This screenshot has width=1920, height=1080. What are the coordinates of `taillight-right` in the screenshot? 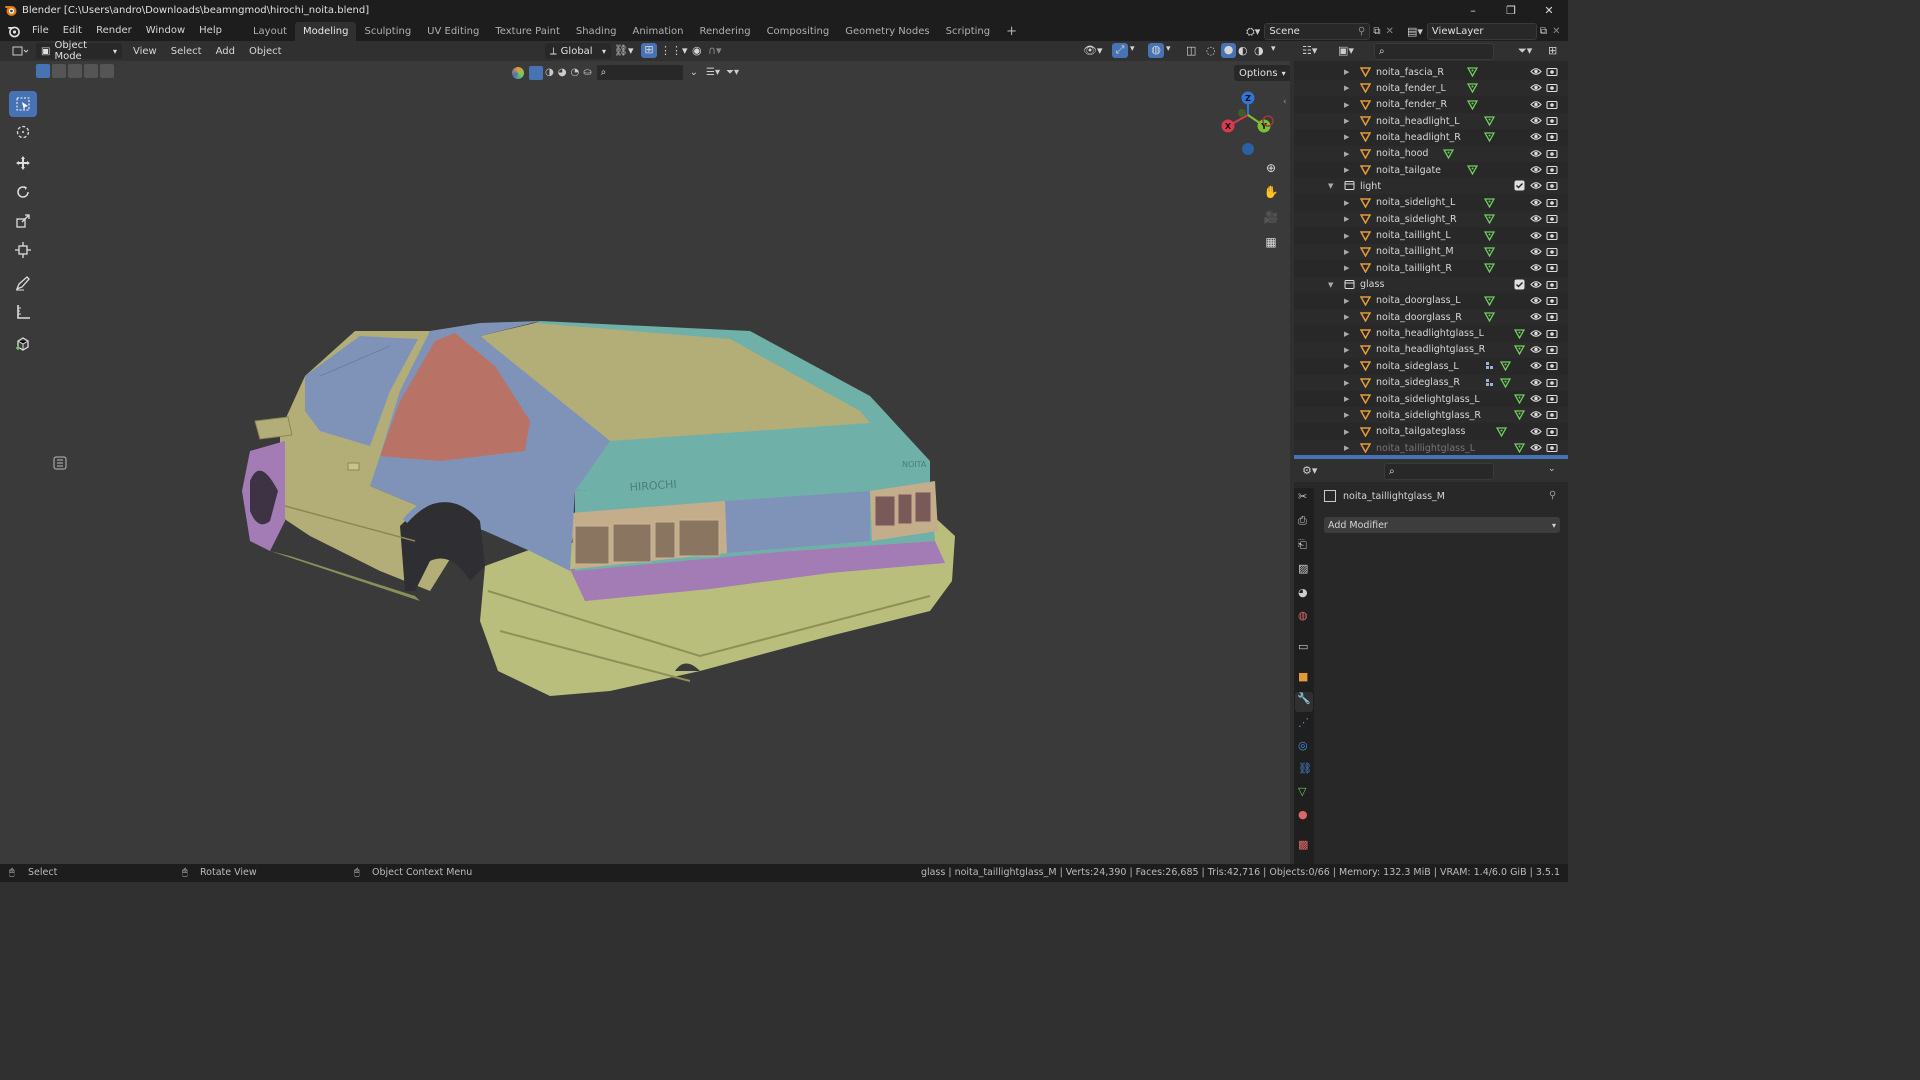 It's located at (903, 509).